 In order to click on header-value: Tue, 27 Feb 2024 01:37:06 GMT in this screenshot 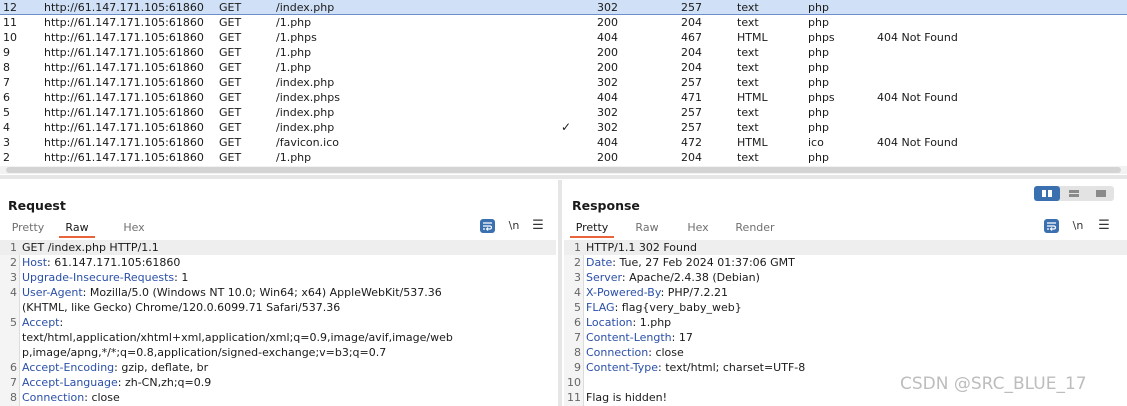, I will do `click(707, 262)`.